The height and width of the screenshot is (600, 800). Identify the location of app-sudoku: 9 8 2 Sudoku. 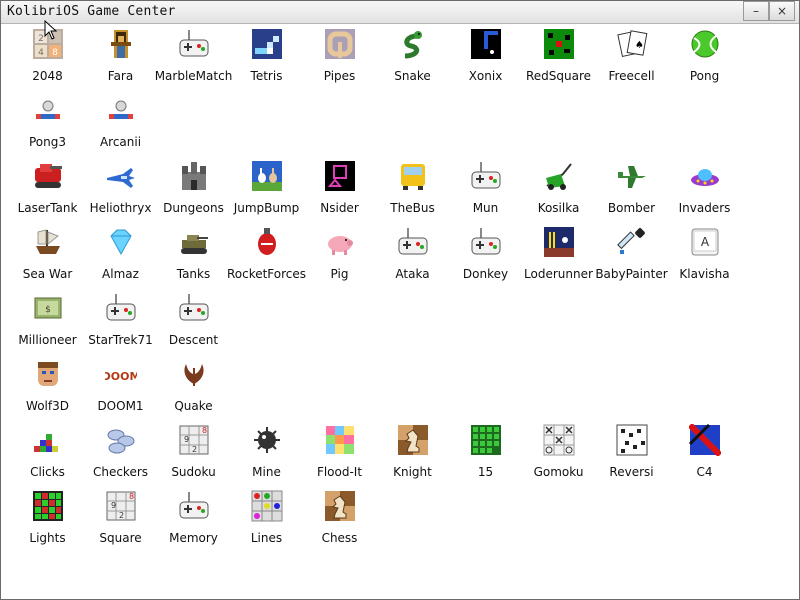
(193, 453).